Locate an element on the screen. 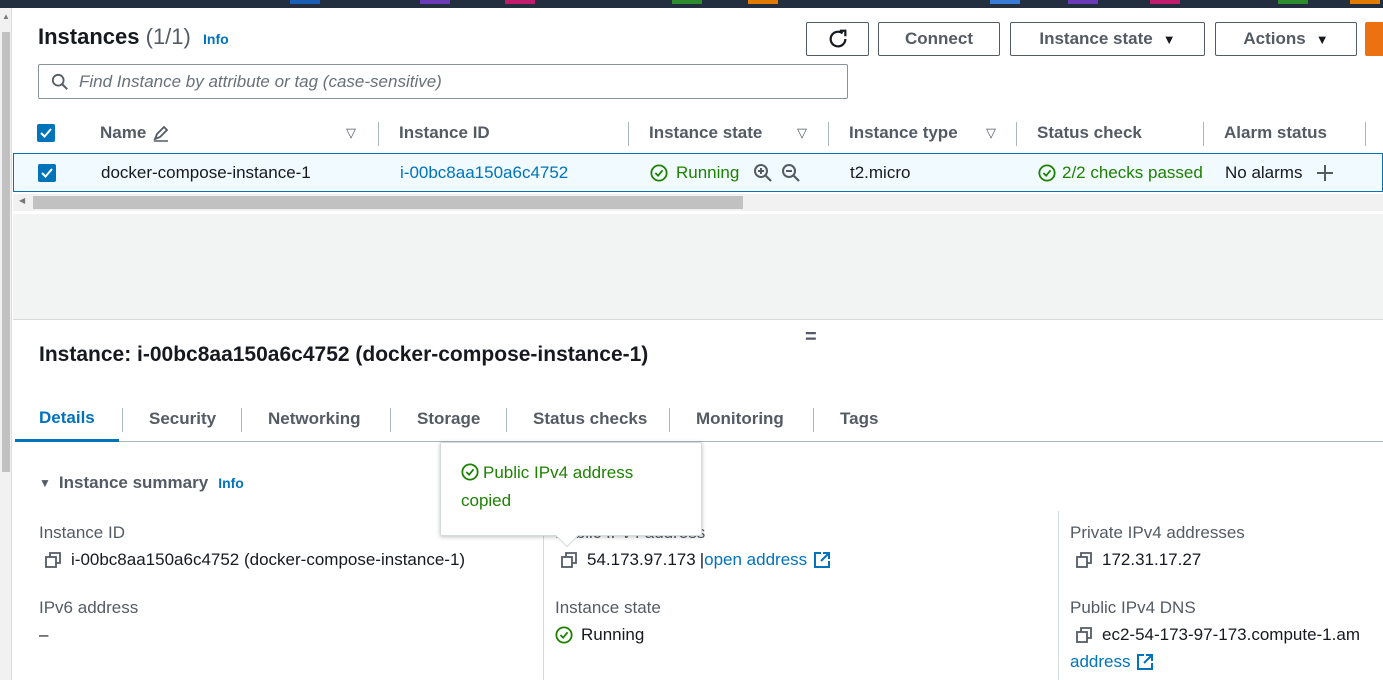  refresh-icon is located at coordinates (837, 38).